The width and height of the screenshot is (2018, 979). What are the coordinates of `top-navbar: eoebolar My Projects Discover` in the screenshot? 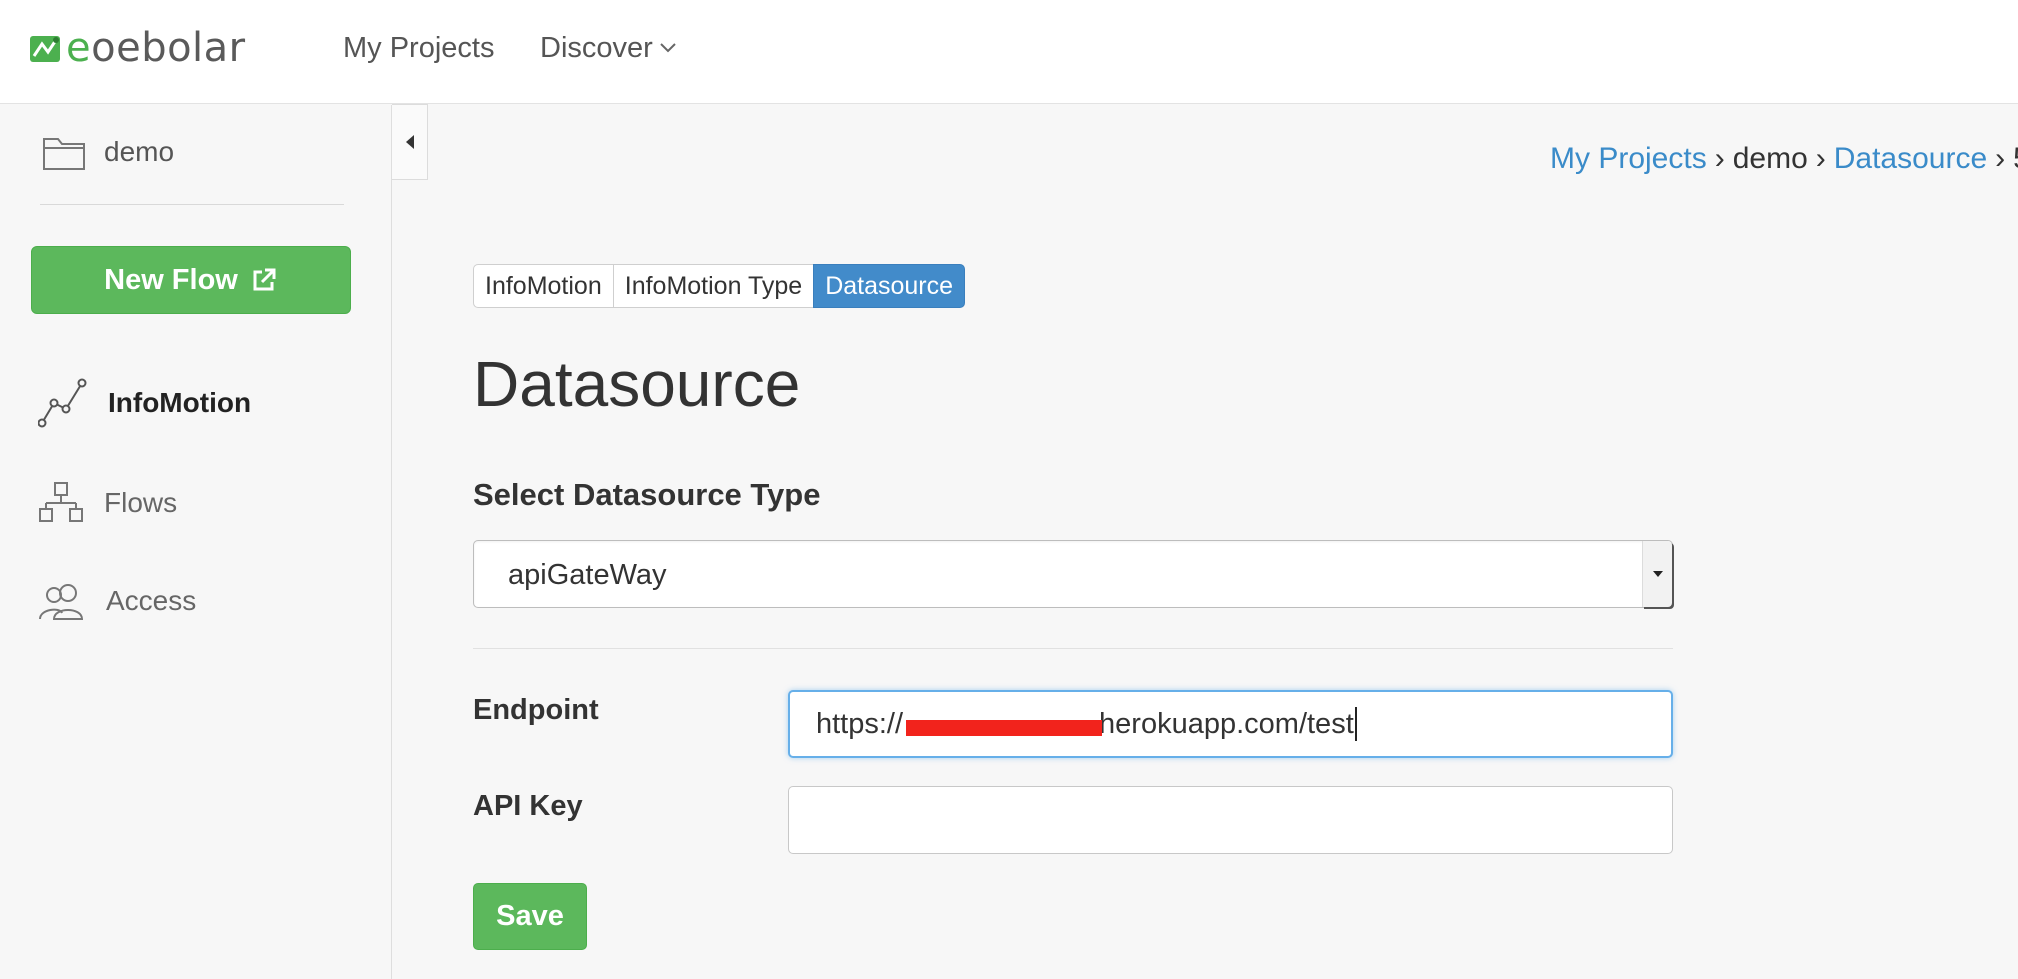 It's located at (1009, 52).